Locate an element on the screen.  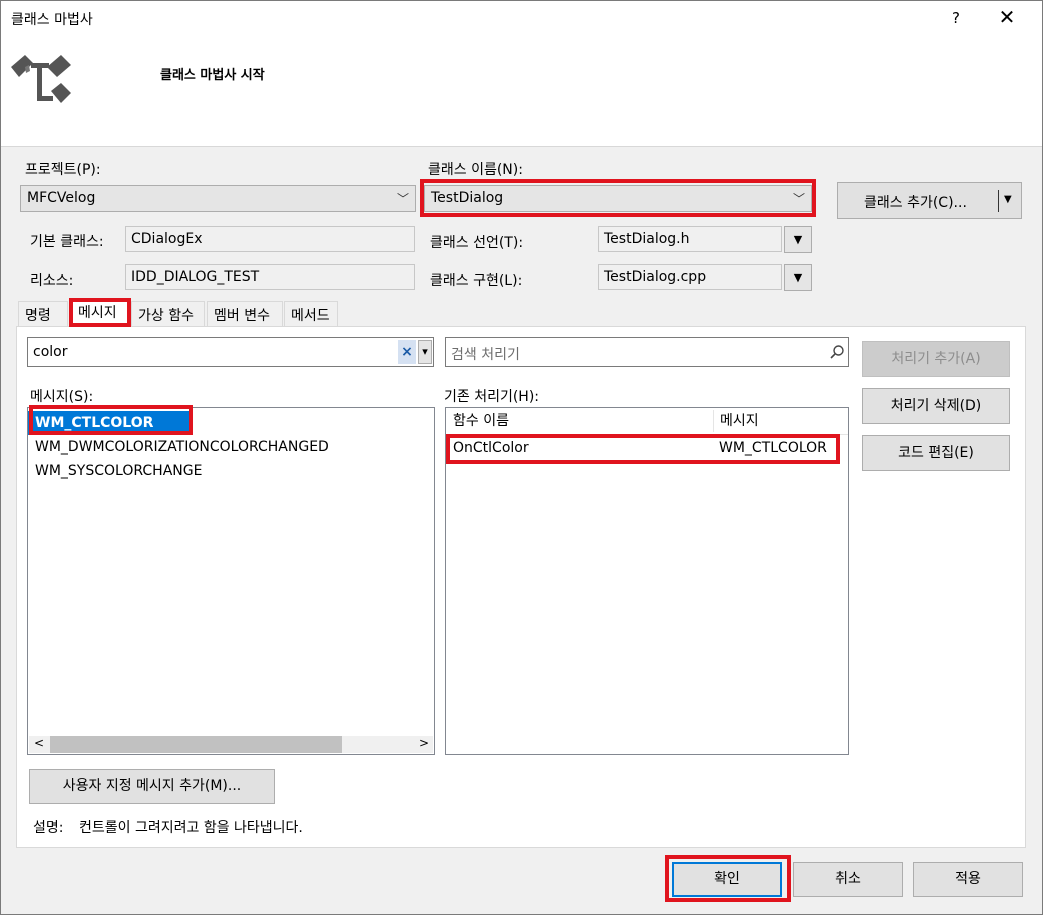
apply-button: 적용 is located at coordinates (968, 879).